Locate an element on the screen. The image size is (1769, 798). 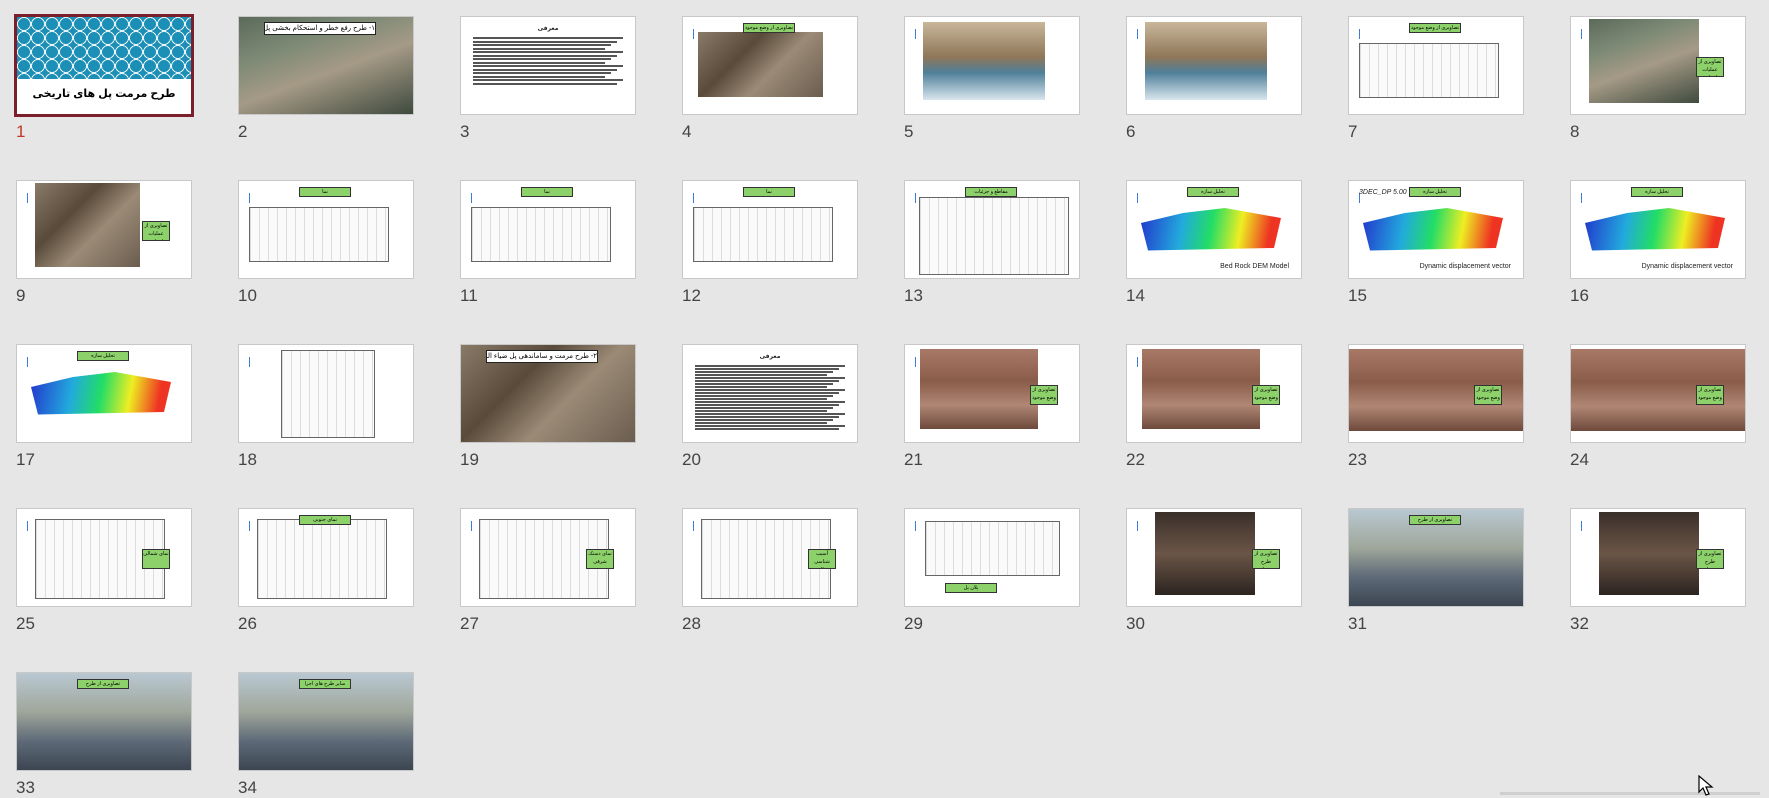
slide-thumbnail-1: طرح مرمت پل های تاریخی is located at coordinates (104, 65).